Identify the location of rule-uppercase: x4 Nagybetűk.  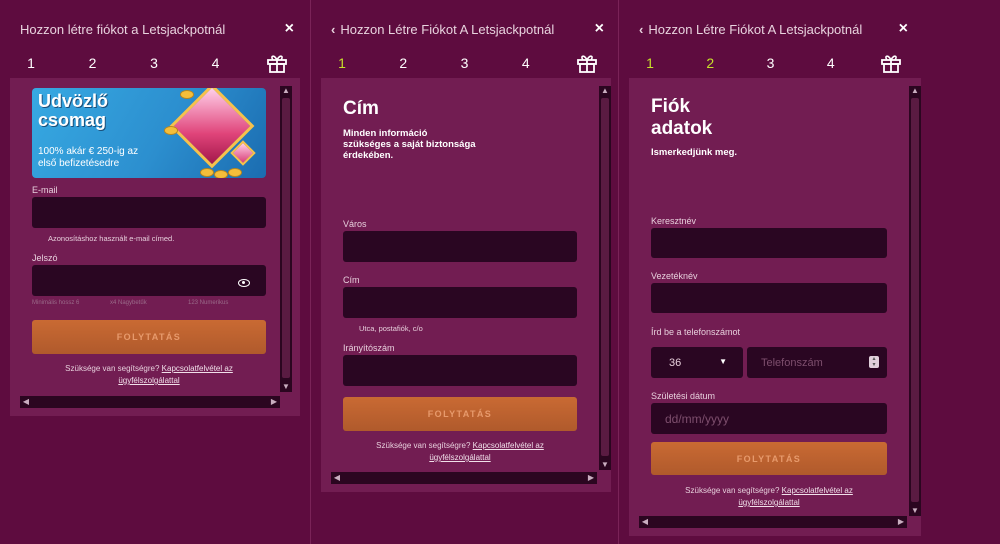
(128, 303).